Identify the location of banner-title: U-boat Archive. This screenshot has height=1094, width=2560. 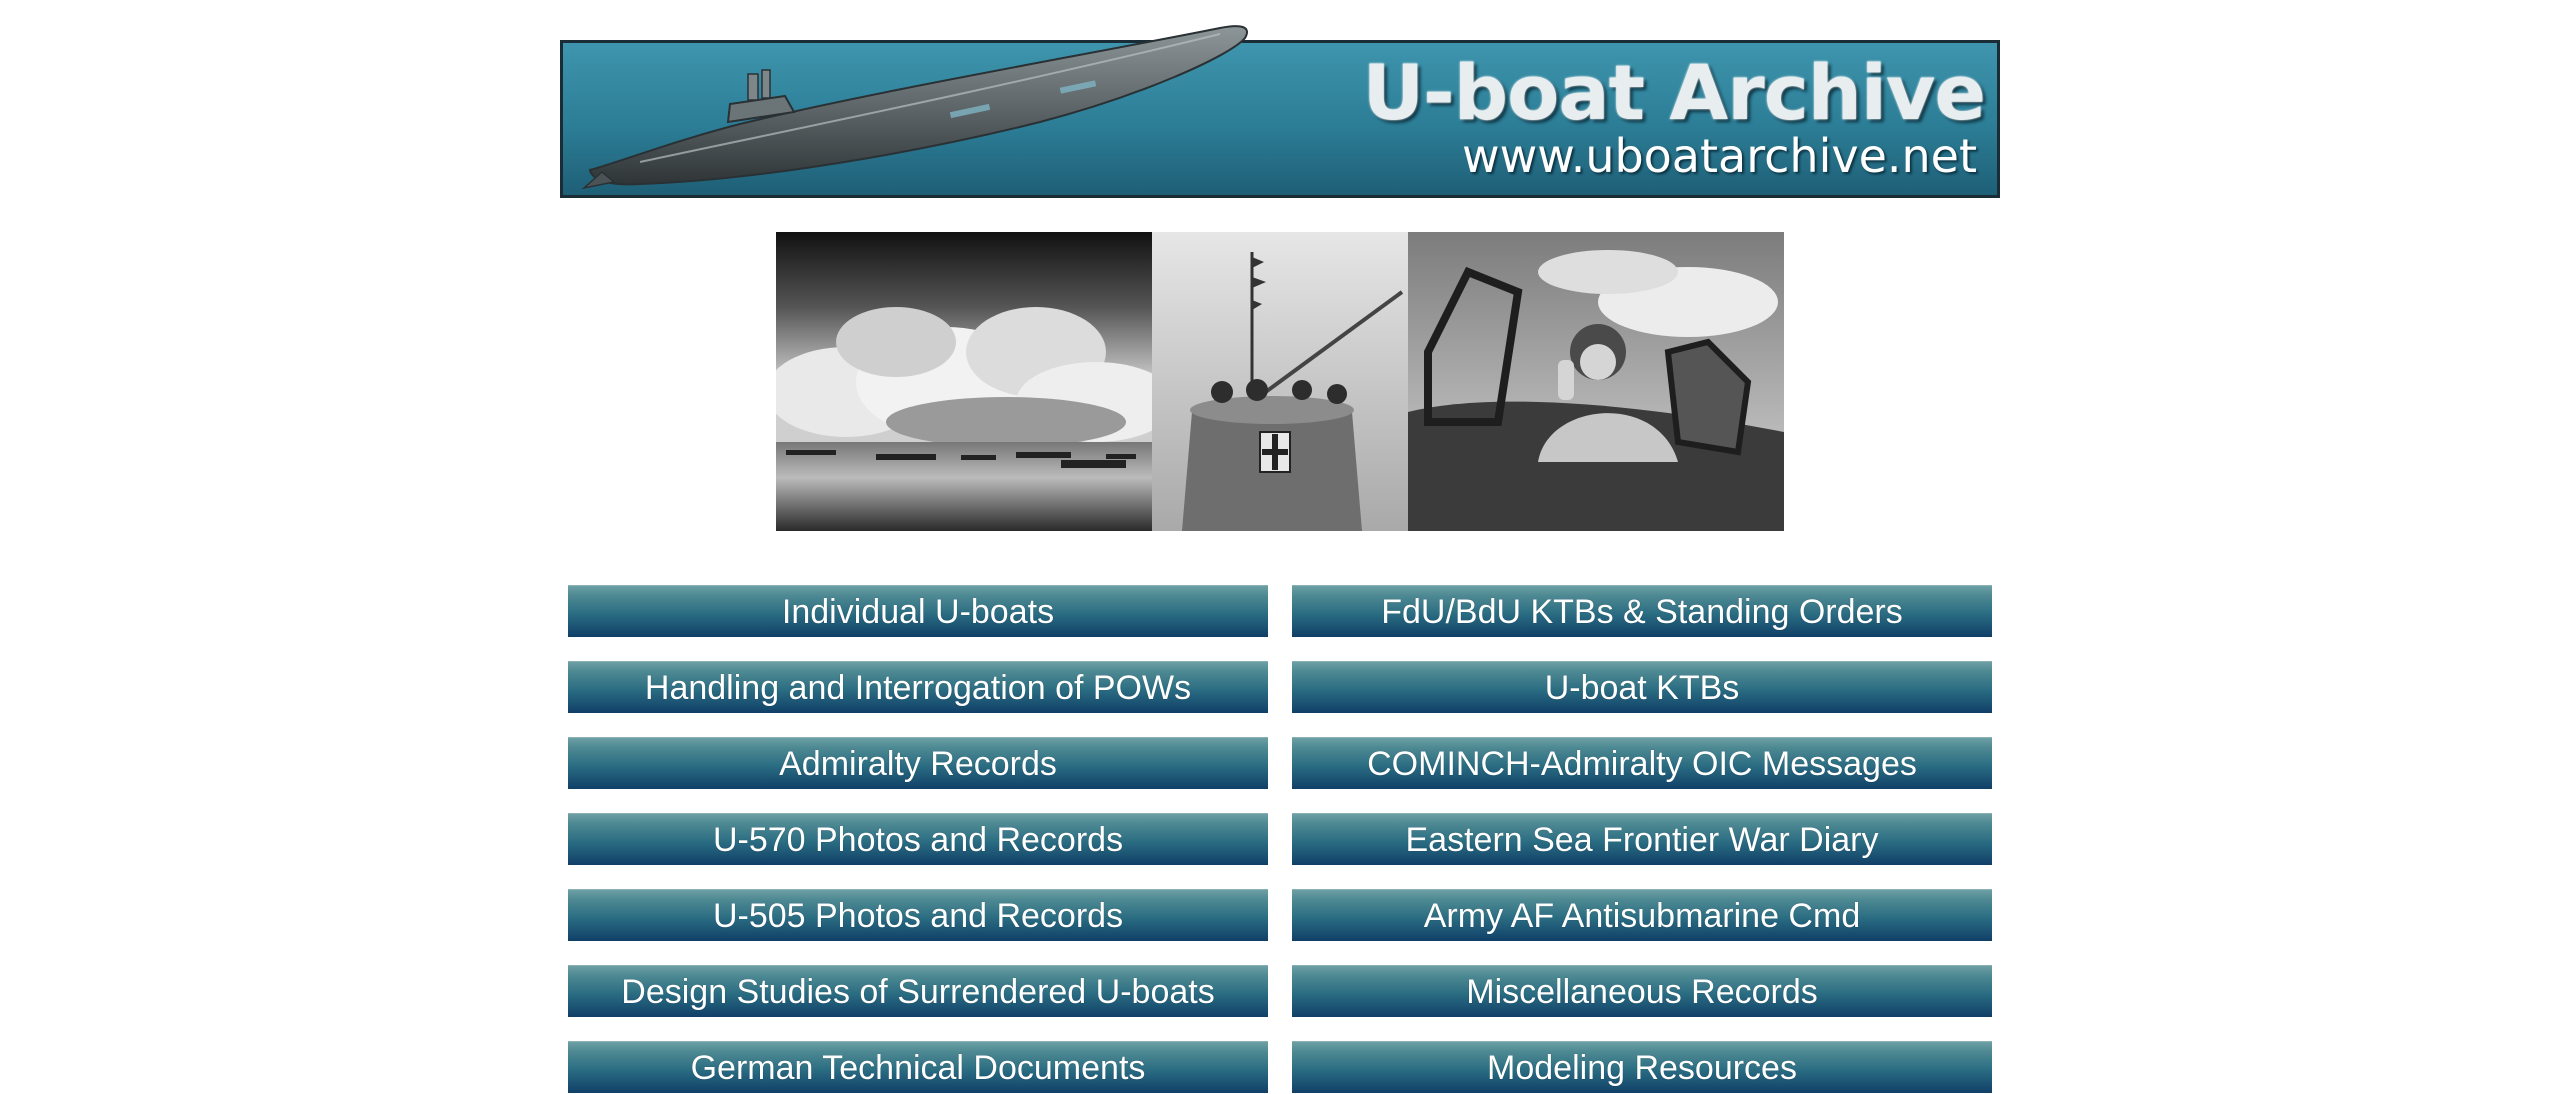
(1674, 92).